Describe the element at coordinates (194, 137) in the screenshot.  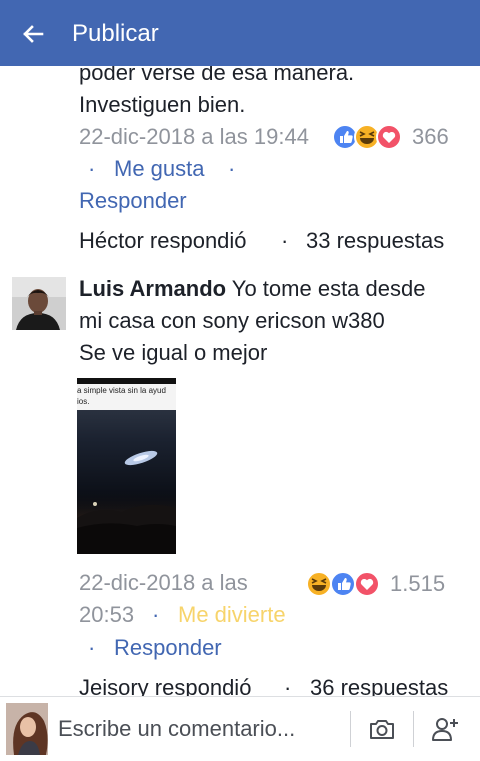
I see `comment-timestamp: 22-dic-2018 a las 19:44` at that location.